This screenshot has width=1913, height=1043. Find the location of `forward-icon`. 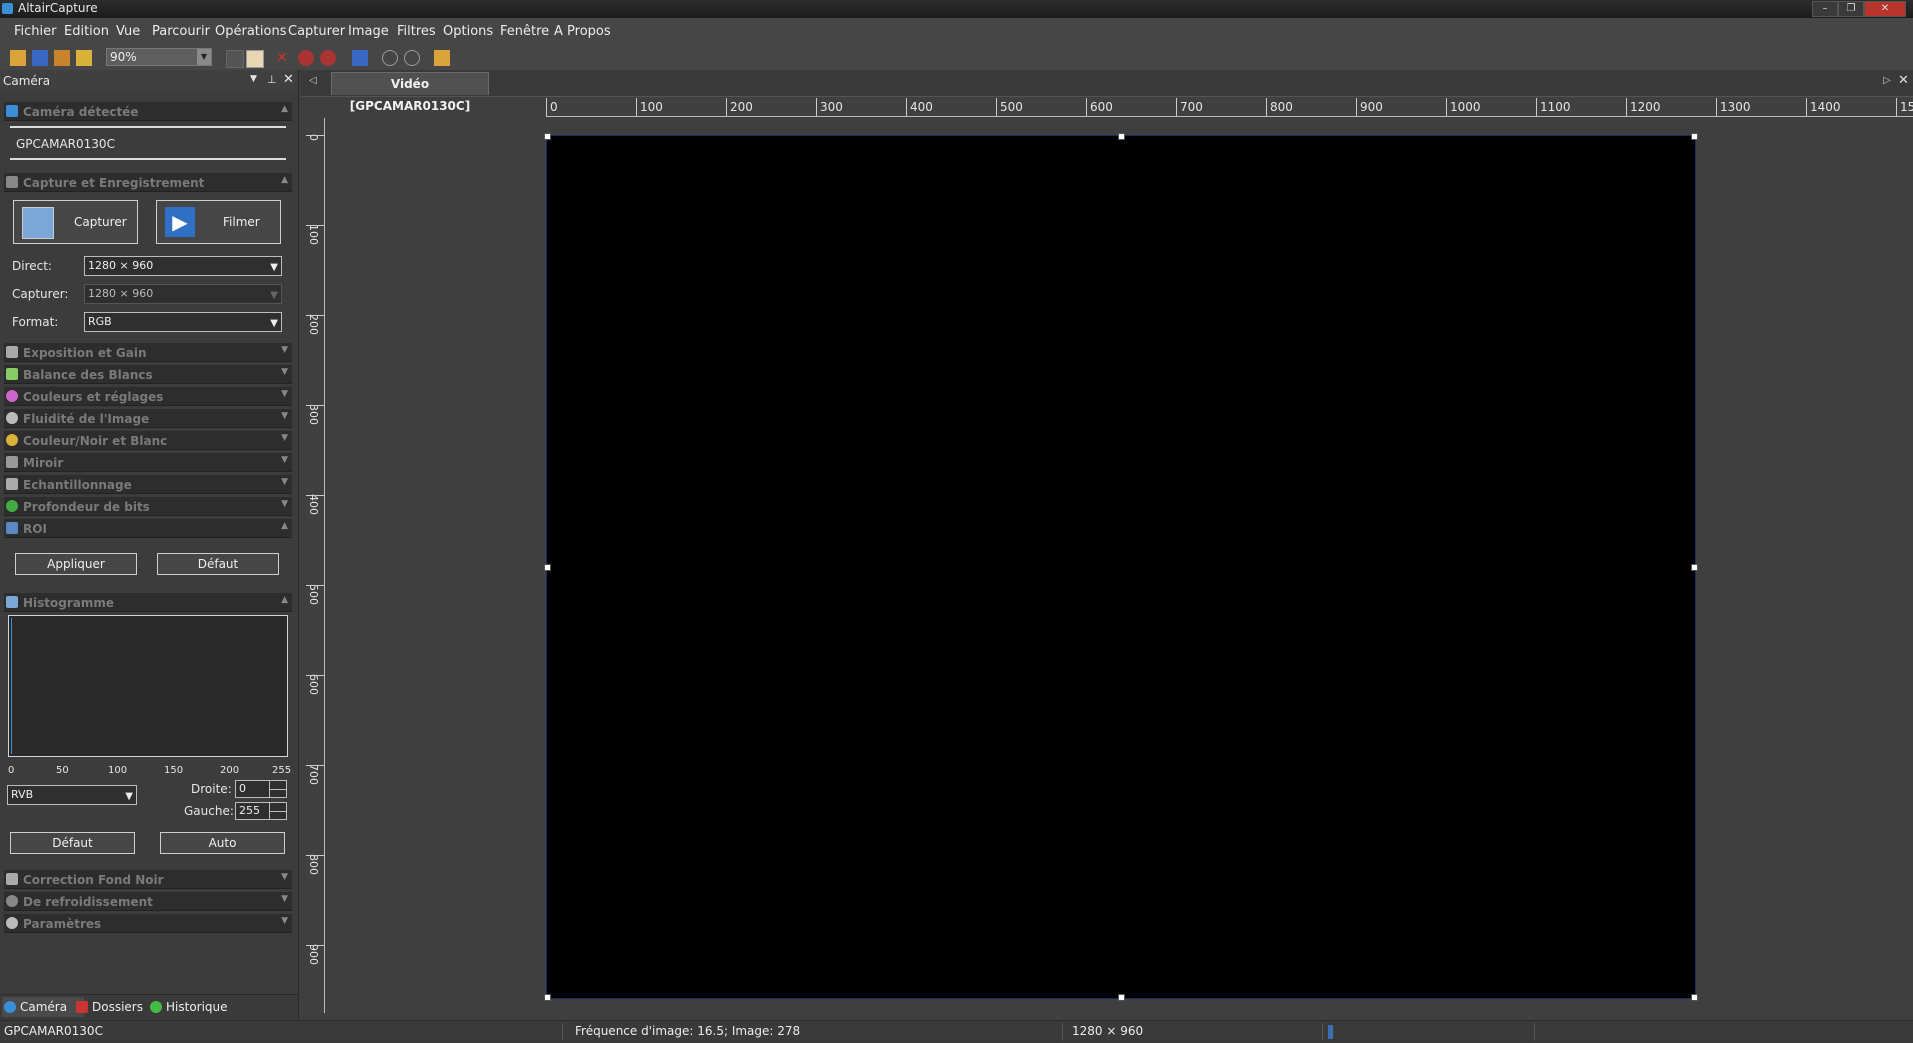

forward-icon is located at coordinates (412, 58).